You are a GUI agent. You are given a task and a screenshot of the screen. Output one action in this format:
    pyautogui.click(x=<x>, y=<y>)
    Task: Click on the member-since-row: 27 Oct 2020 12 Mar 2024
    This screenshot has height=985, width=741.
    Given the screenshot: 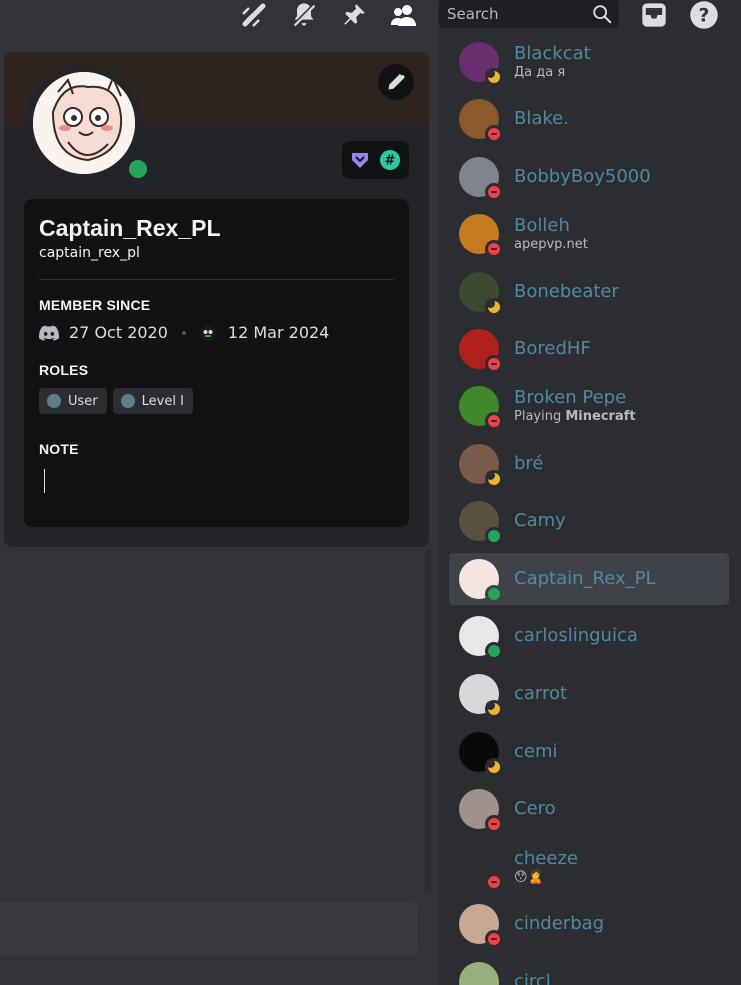 What is the action you would take?
    pyautogui.click(x=216, y=332)
    